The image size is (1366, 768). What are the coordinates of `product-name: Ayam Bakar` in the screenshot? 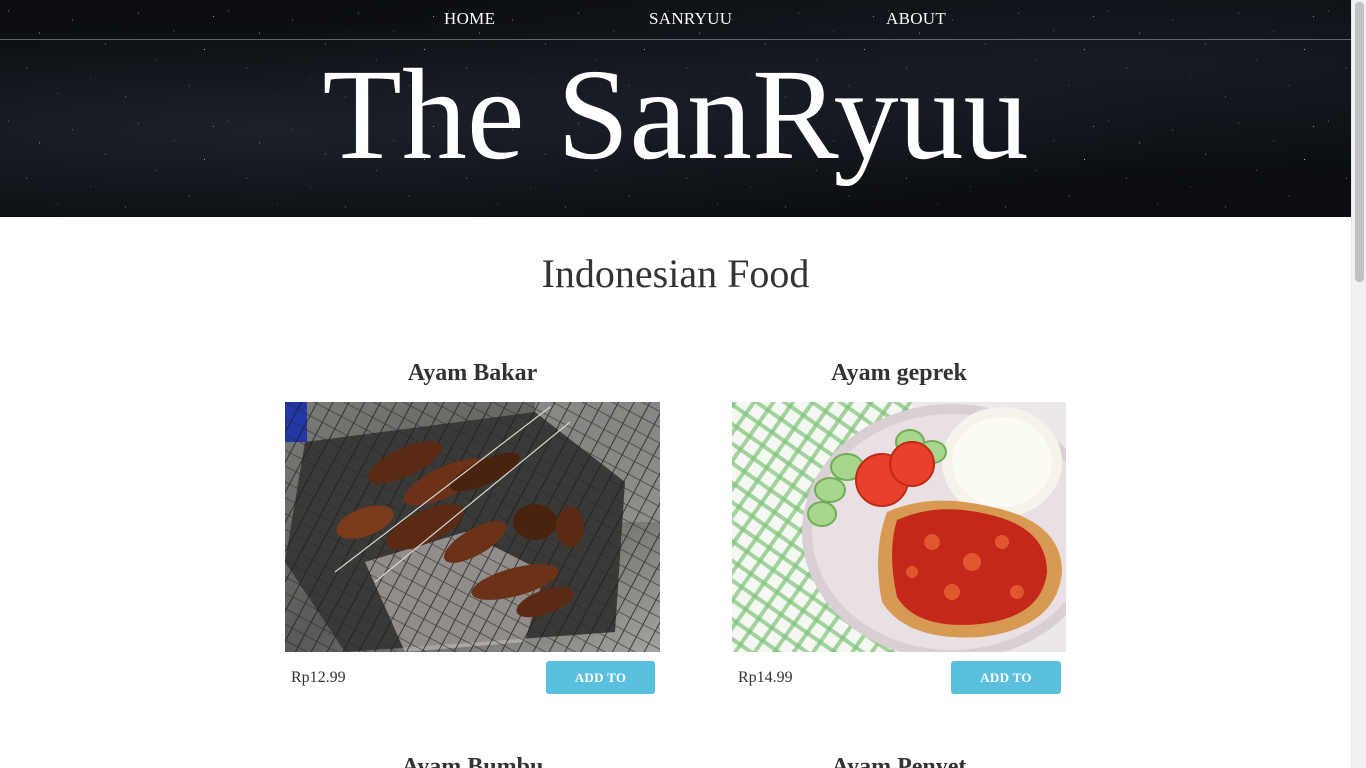 It's located at (472, 373).